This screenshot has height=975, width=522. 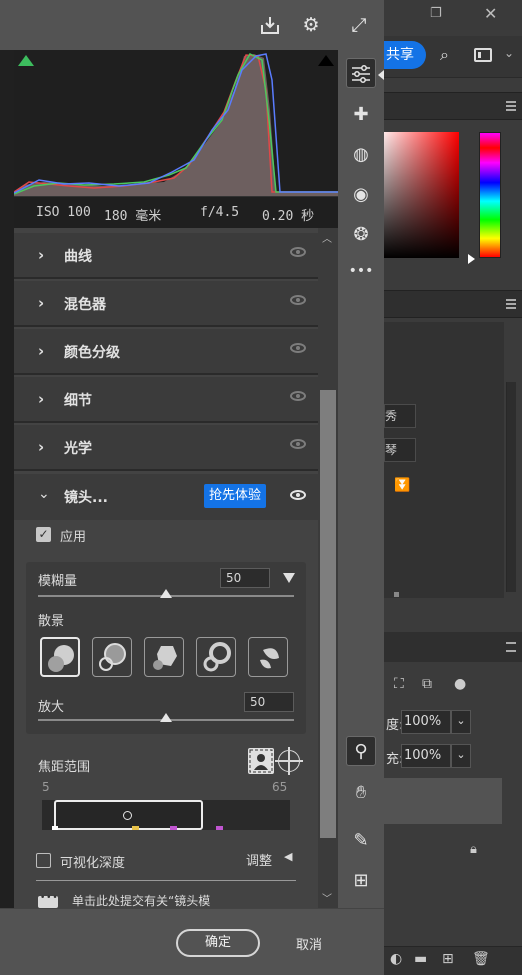 What do you see at coordinates (511, 487) in the screenshot?
I see `properties-scrollbar` at bounding box center [511, 487].